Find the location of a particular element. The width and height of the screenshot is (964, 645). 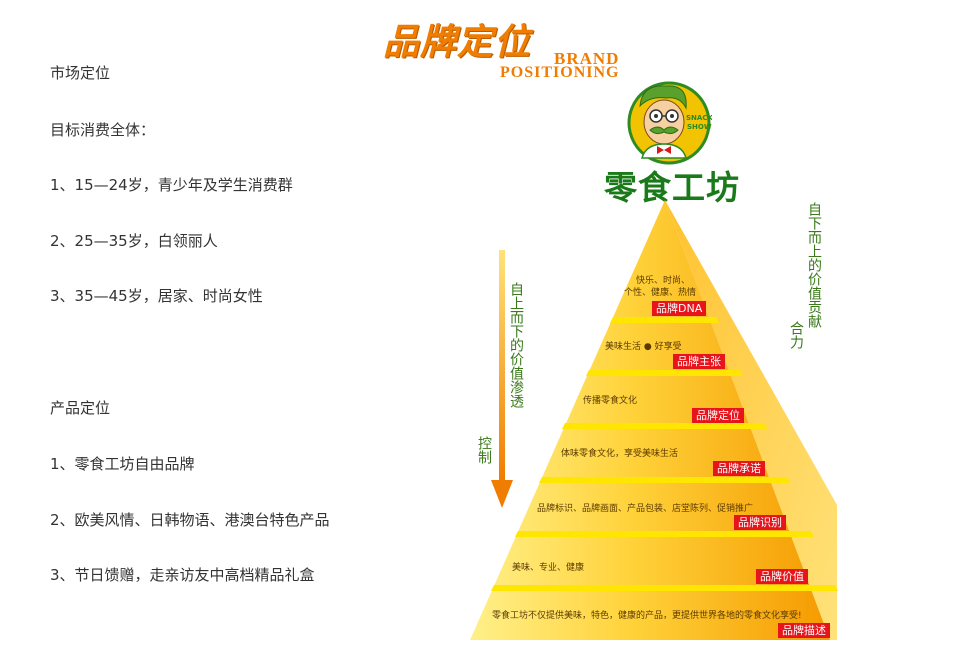

level-value-desc: 美味、专业、健康 is located at coordinates (548, 568).